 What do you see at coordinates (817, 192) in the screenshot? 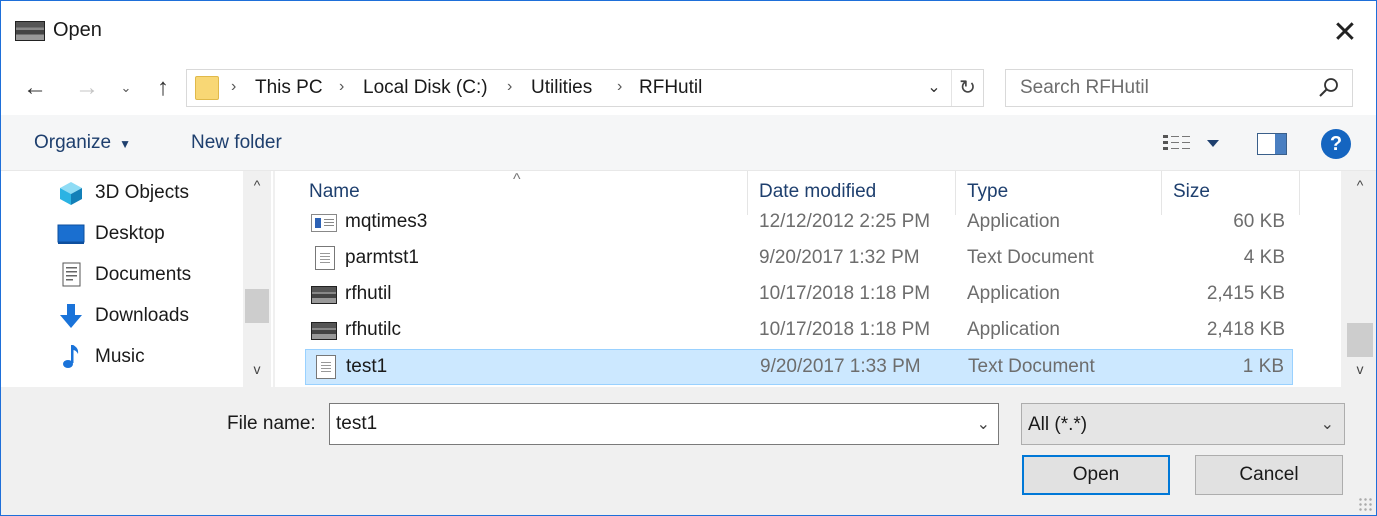
I see `column-header-date-modified: Date modified` at bounding box center [817, 192].